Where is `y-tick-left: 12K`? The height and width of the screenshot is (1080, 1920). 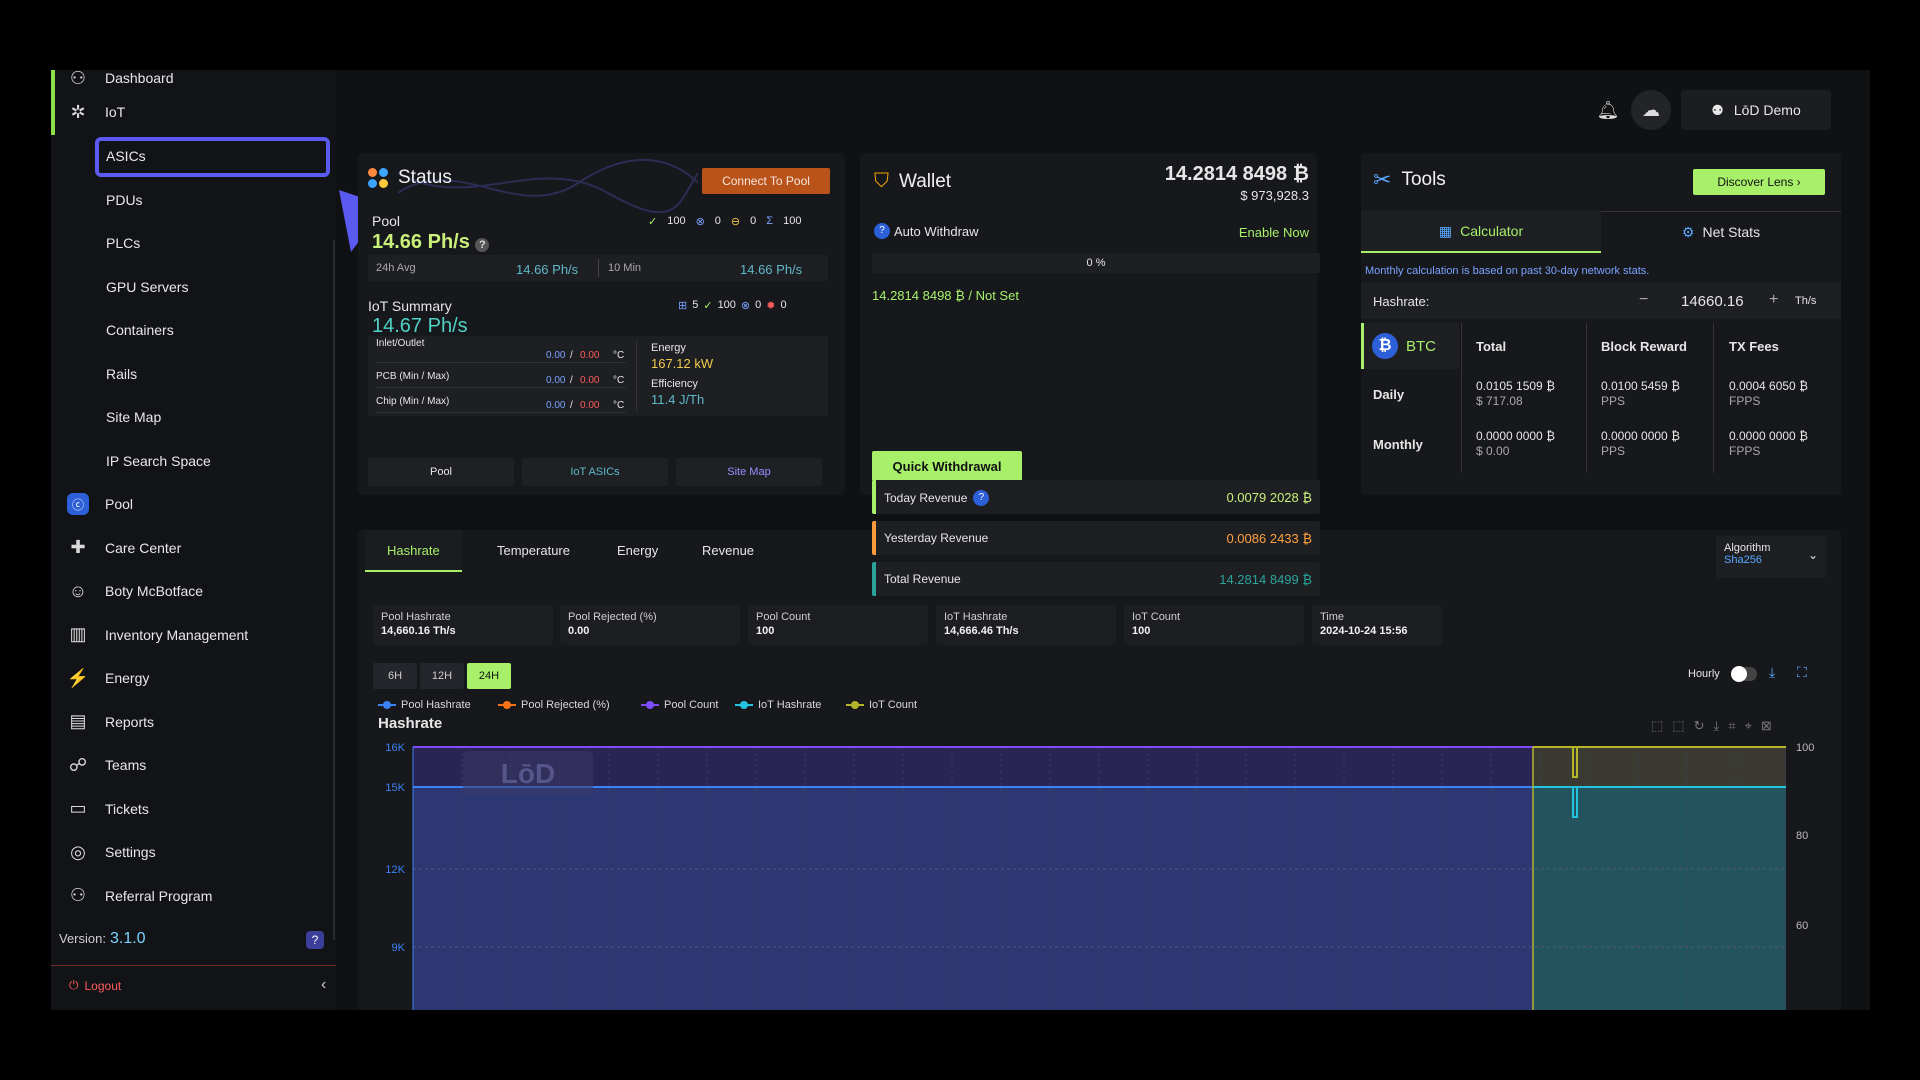
y-tick-left: 12K is located at coordinates (395, 870).